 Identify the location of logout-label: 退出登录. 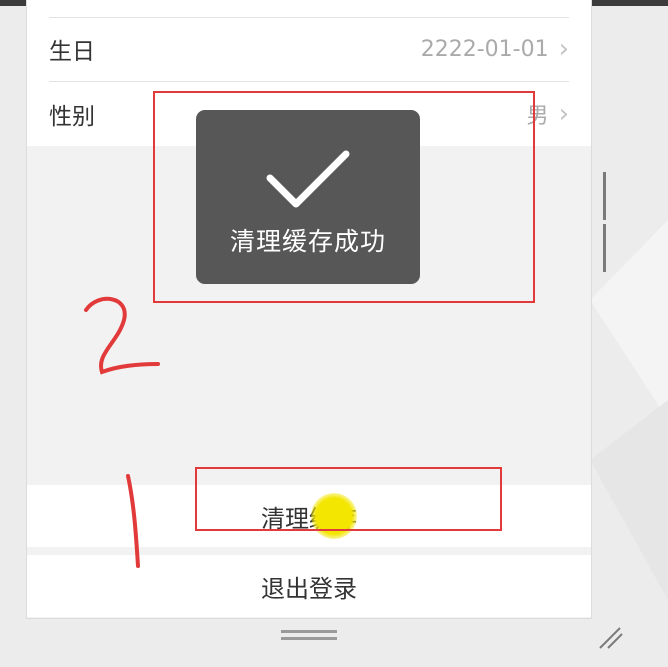
(309, 588).